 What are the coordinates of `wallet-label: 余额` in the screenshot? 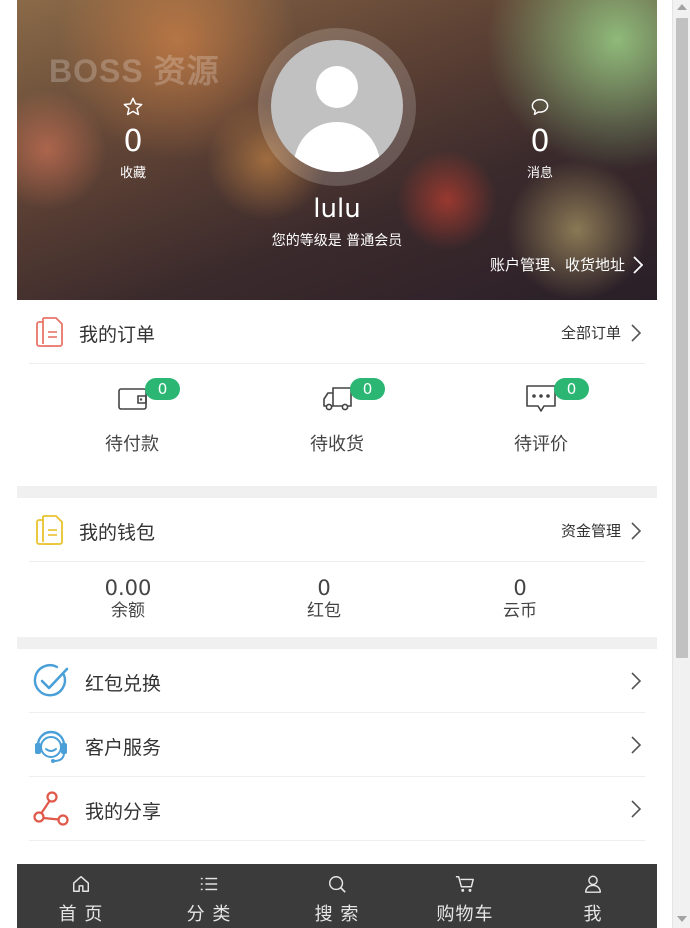 It's located at (128, 611).